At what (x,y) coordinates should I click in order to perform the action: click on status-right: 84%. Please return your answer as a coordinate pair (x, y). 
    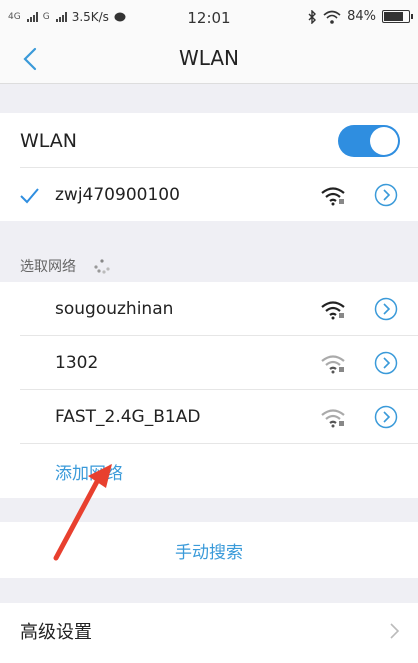
    Looking at the image, I should click on (360, 16).